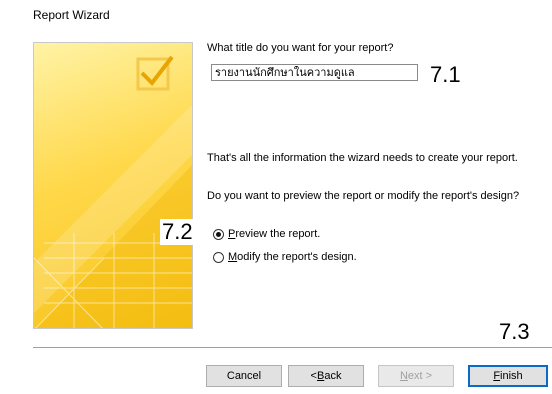  I want to click on preview-report-label: Preview the report., so click(274, 234).